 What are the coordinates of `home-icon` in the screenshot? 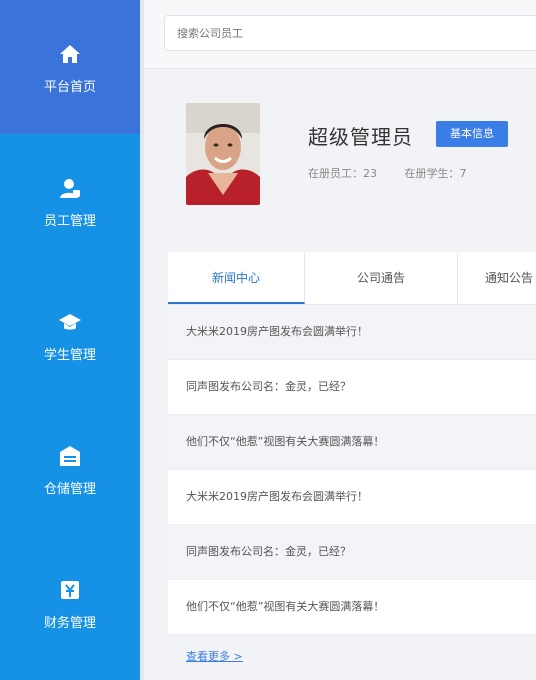 It's located at (70, 54).